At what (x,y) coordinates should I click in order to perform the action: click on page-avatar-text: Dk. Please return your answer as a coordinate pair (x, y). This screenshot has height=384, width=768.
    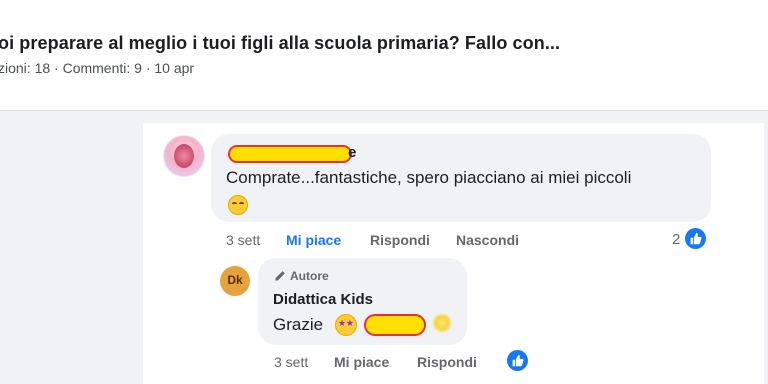
    Looking at the image, I should click on (235, 280).